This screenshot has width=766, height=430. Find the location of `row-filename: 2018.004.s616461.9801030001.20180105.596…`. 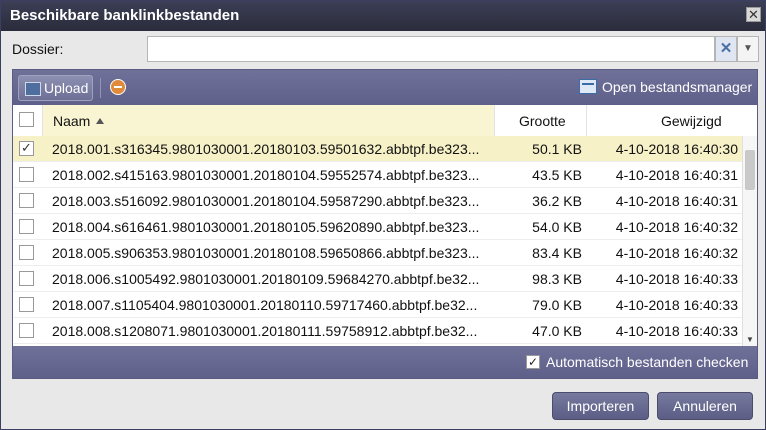

row-filename: 2018.004.s616461.9801030001.20180105.596… is located at coordinates (266, 227).